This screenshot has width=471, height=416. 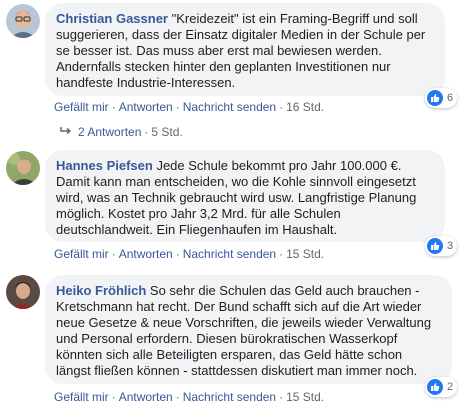 I want to click on comment-author: Hannes Piefsen, so click(x=104, y=165).